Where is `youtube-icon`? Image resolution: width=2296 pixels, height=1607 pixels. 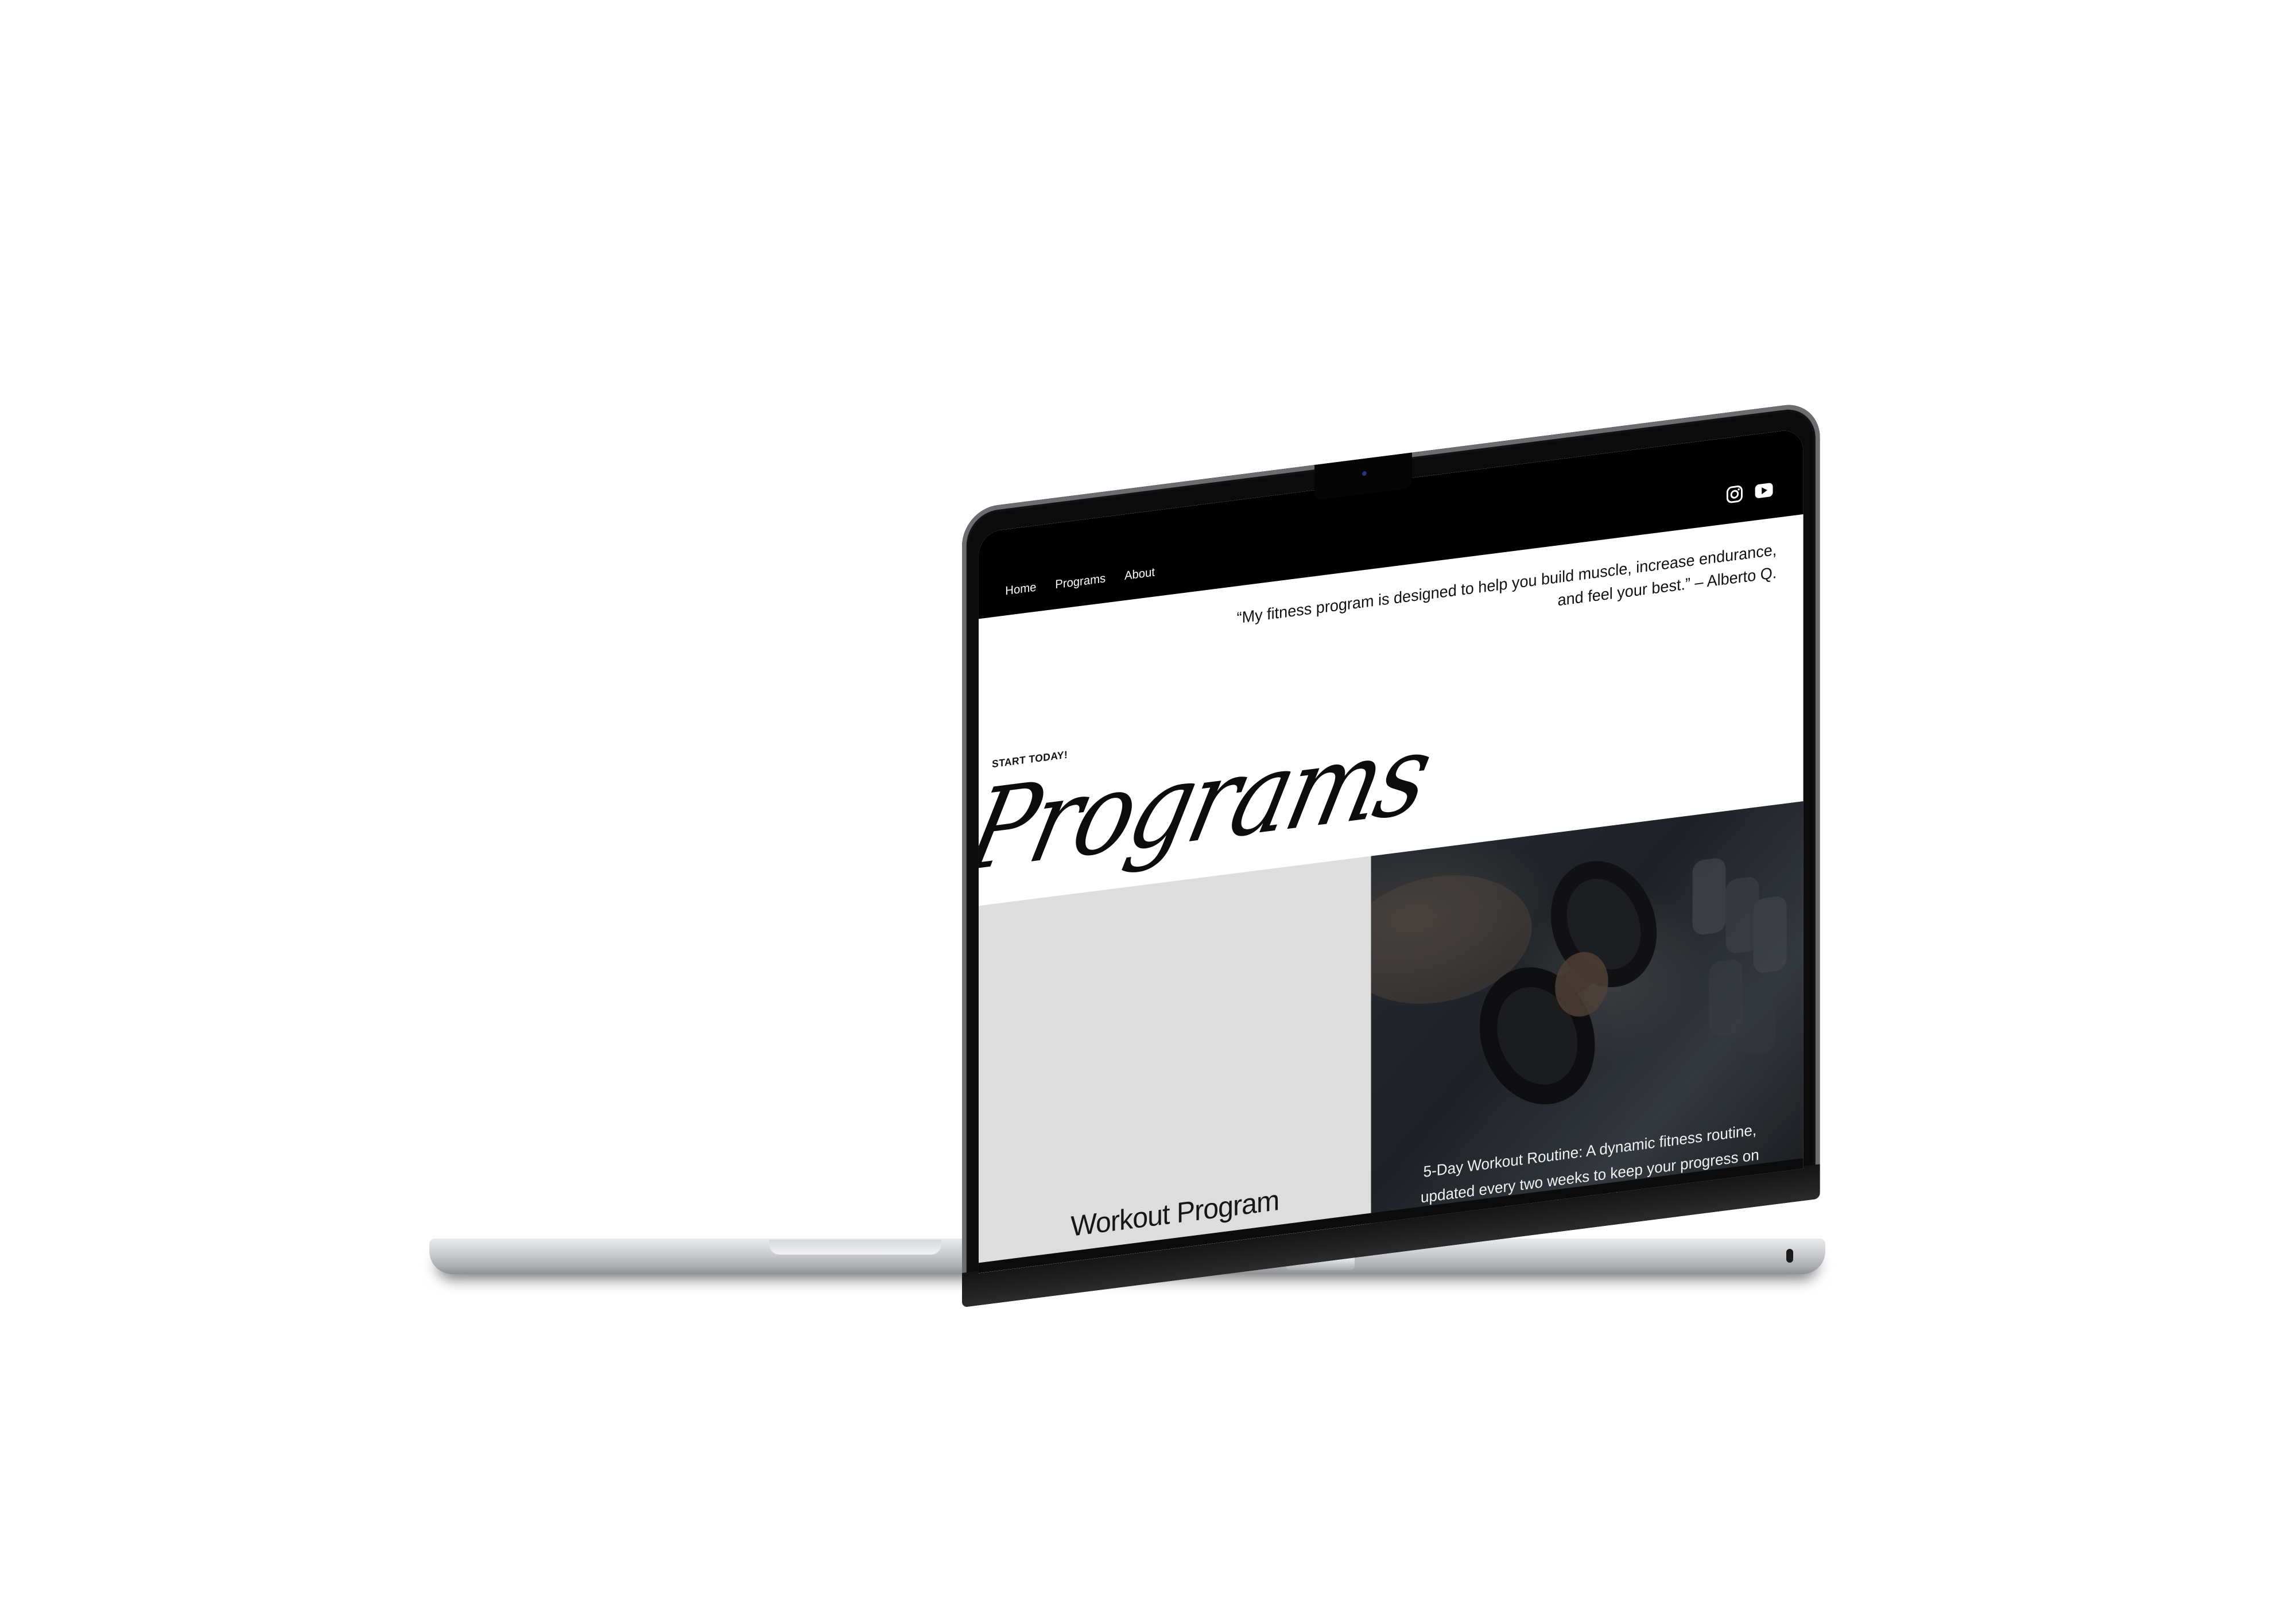
youtube-icon is located at coordinates (1764, 490).